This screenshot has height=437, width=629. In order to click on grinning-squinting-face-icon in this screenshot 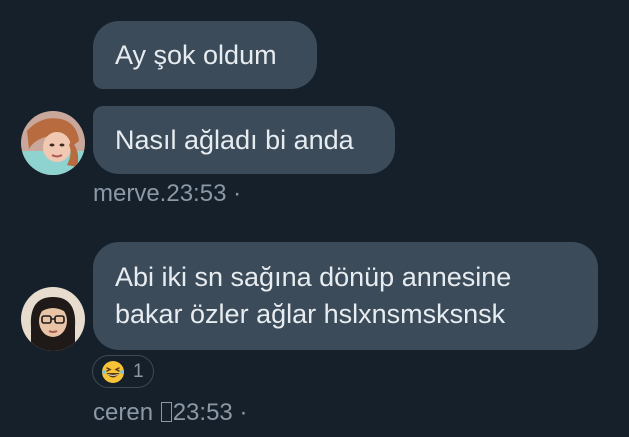, I will do `click(113, 371)`.